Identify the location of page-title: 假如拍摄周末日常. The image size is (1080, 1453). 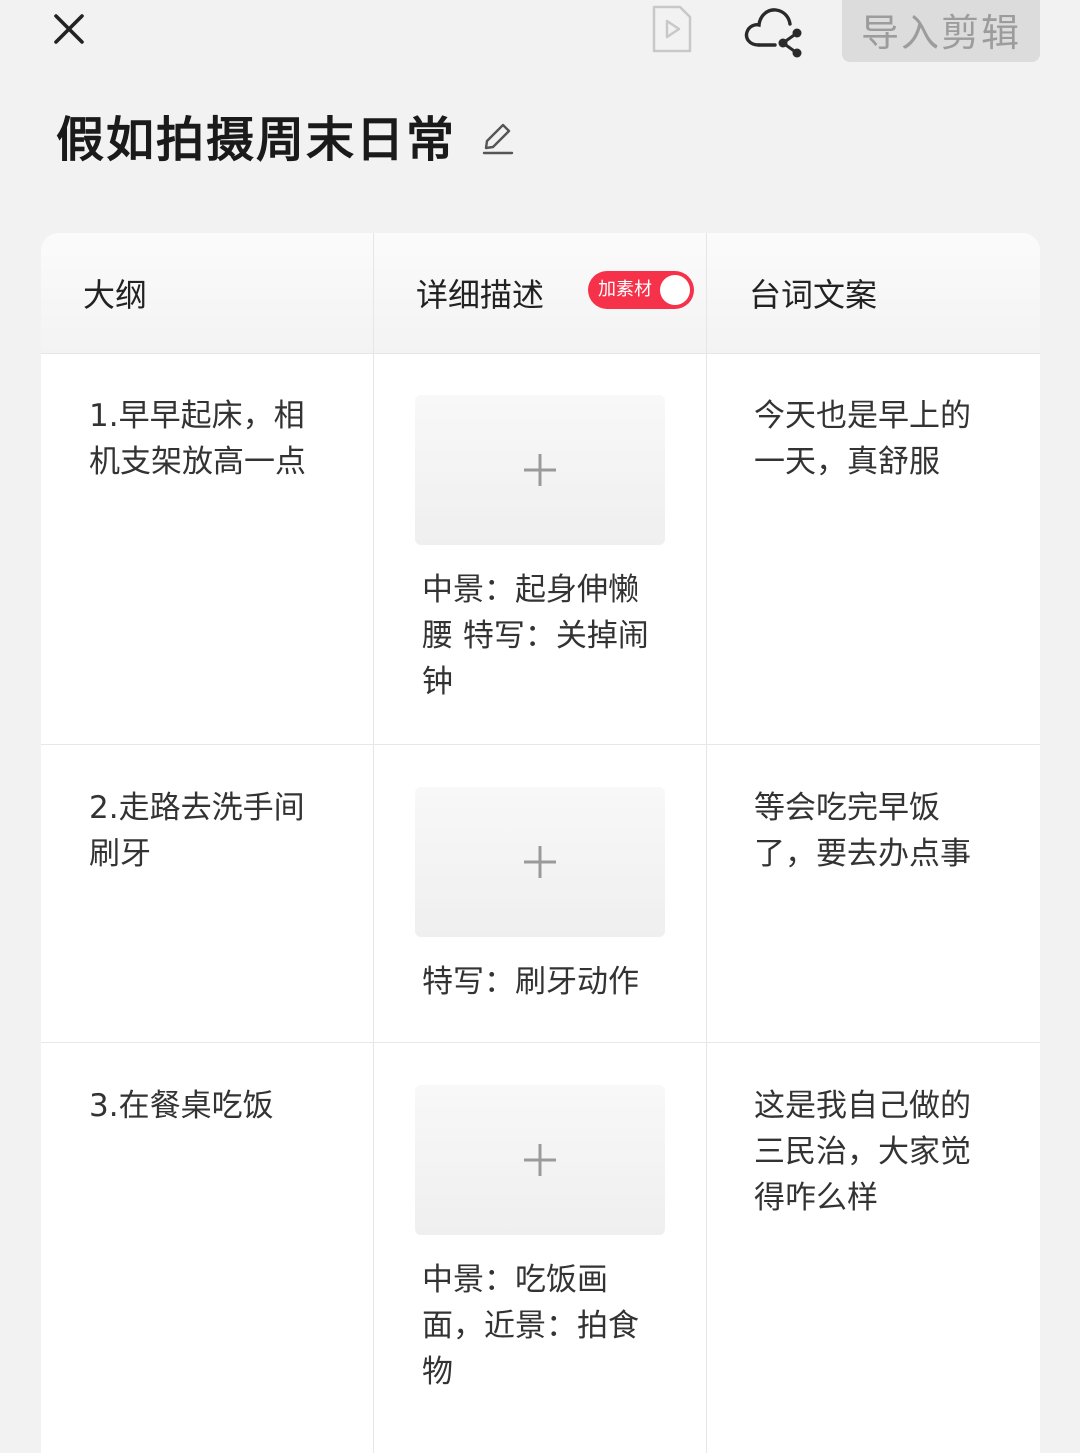
(256, 140).